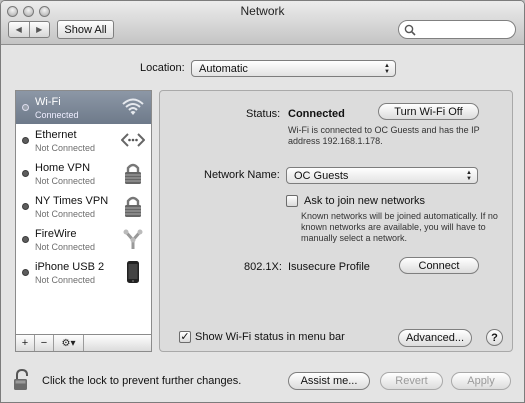  I want to click on service-name: FireWire, so click(56, 234).